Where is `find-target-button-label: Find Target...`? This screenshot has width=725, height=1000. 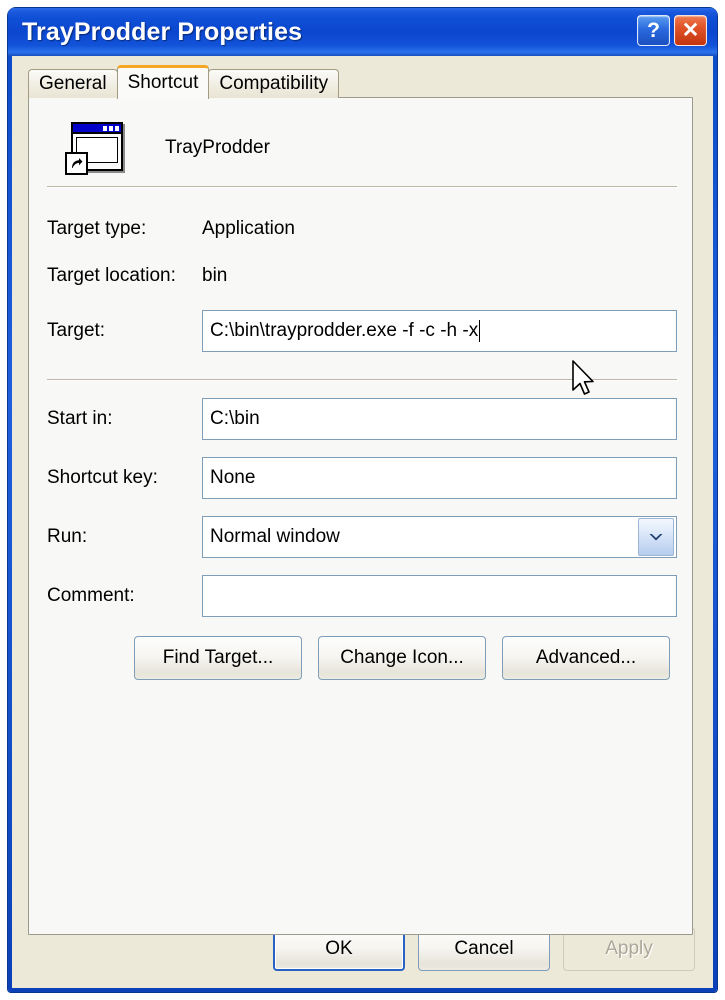 find-target-button-label: Find Target... is located at coordinates (218, 657).